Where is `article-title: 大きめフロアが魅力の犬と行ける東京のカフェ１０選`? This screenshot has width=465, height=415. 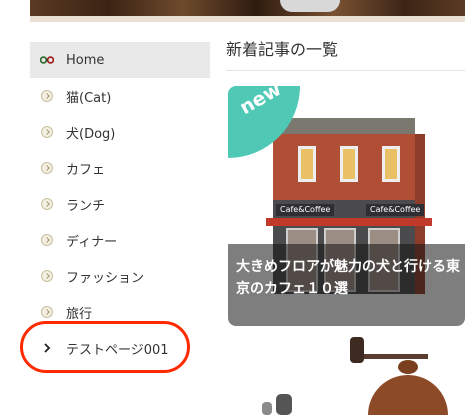
article-title: 大きめフロアが魅力の犬と行ける東京のカフェ１０選 is located at coordinates (348, 278).